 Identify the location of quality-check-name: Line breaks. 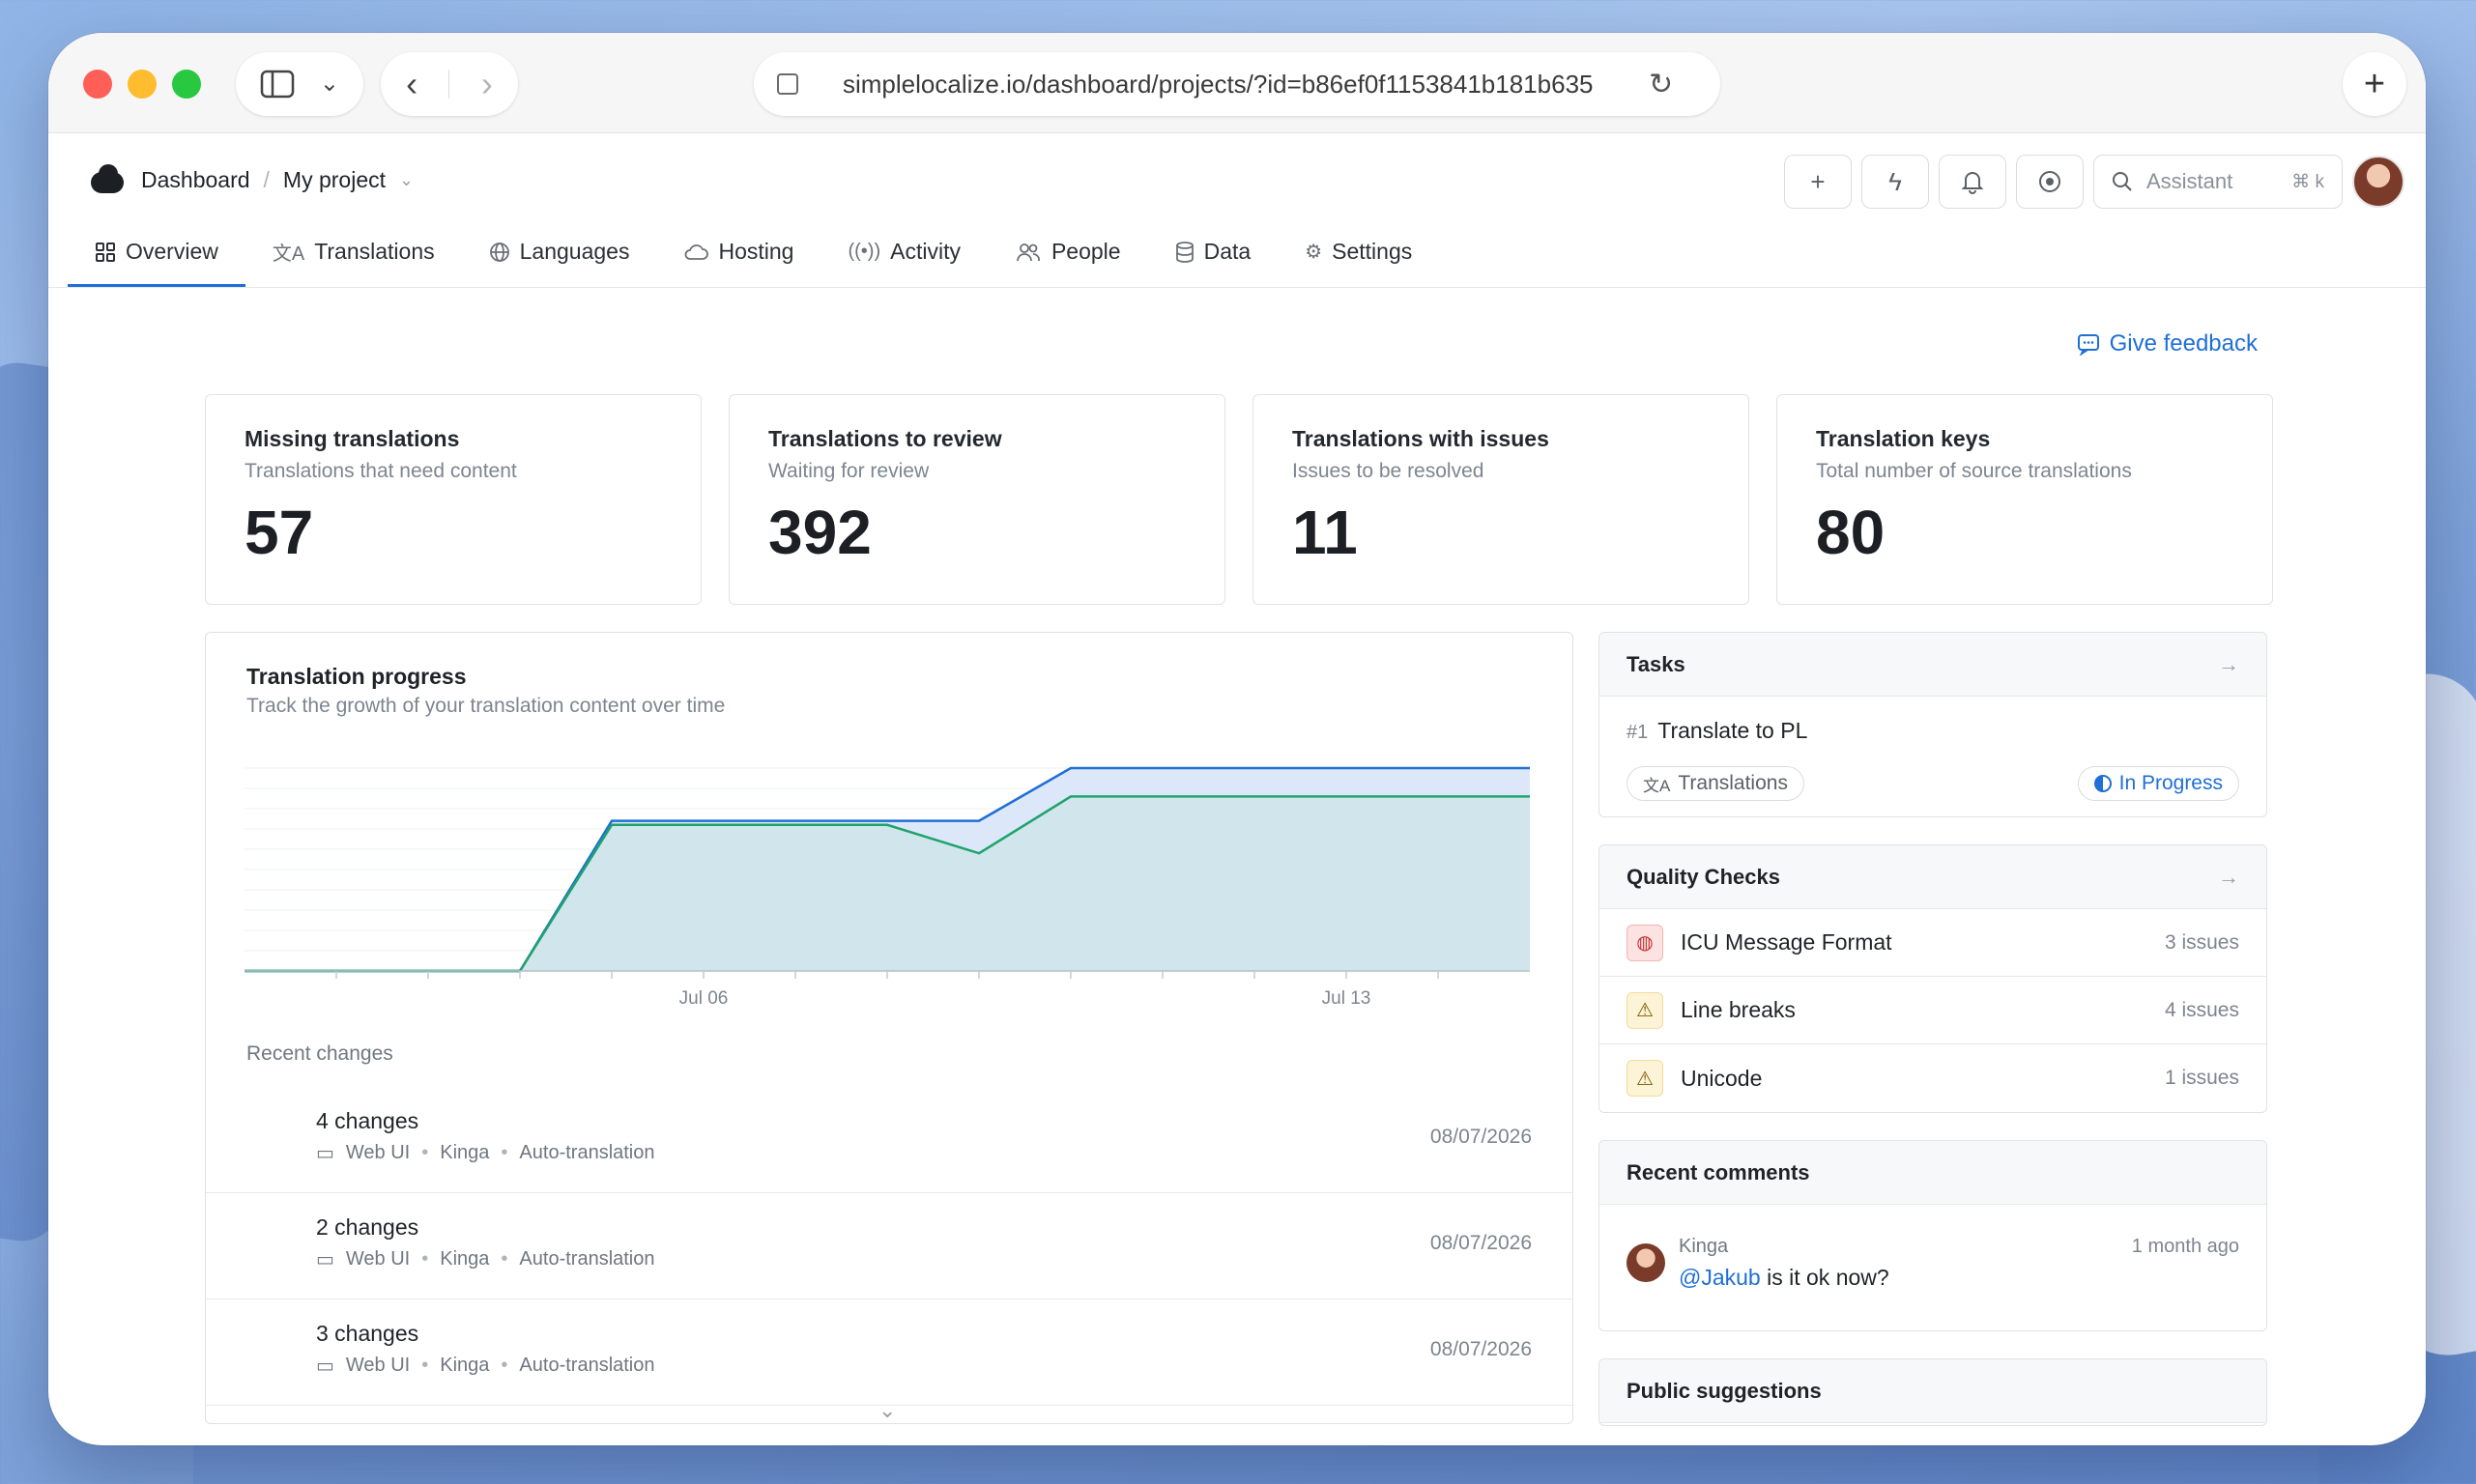
(1738, 1009).